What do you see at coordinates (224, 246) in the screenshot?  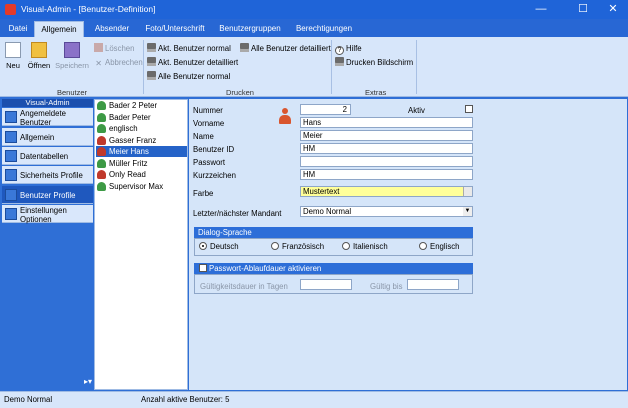 I see `radio-label-deutsch: Deutsch` at bounding box center [224, 246].